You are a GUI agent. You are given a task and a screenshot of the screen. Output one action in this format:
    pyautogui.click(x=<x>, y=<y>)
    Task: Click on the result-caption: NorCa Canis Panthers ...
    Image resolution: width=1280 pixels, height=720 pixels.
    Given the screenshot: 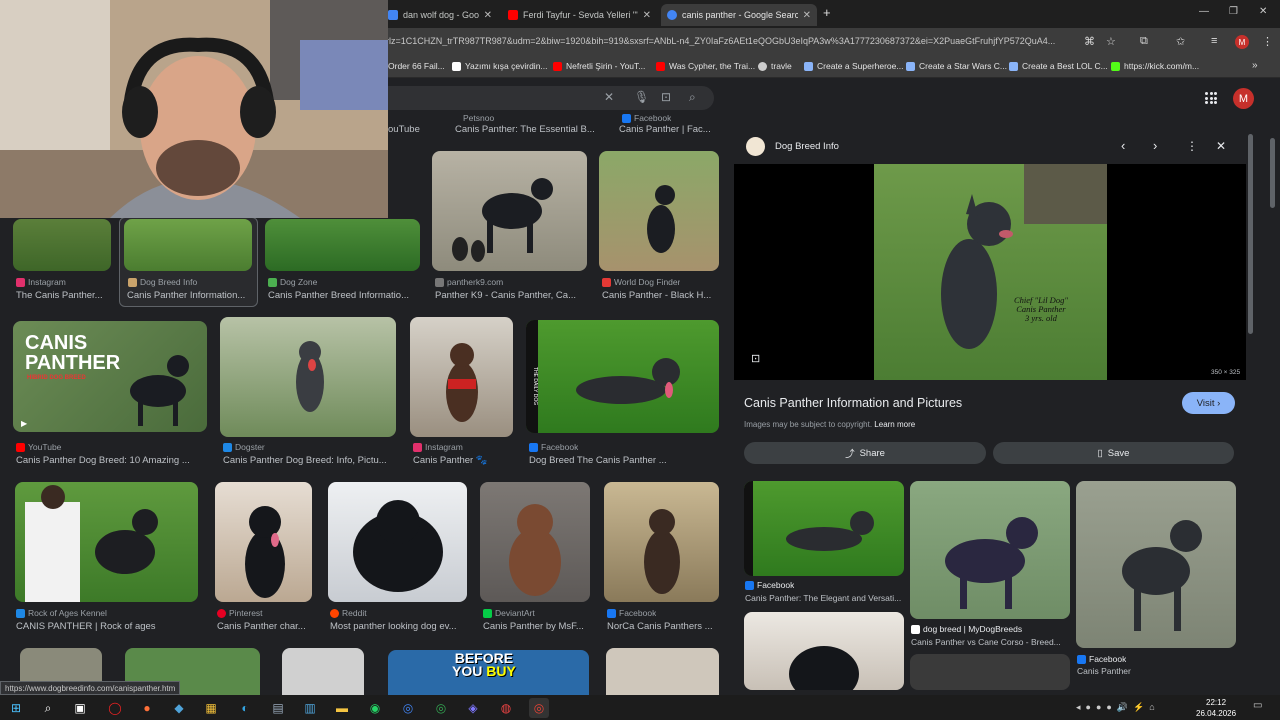 What is the action you would take?
    pyautogui.click(x=663, y=626)
    